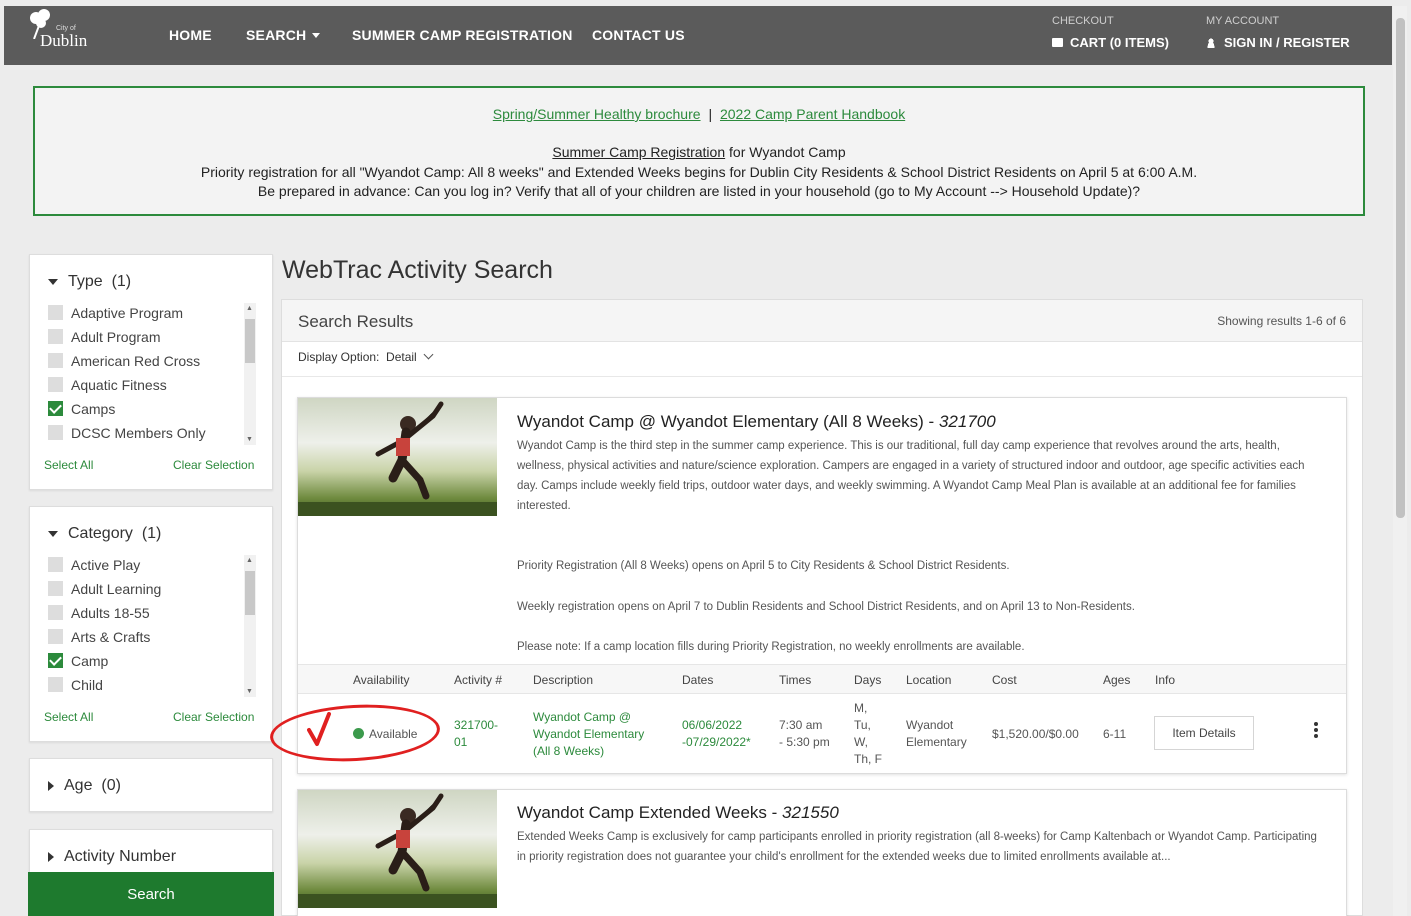  Describe the element at coordinates (936, 734) in the screenshot. I see `row-location: Wyandot Elementary` at that location.